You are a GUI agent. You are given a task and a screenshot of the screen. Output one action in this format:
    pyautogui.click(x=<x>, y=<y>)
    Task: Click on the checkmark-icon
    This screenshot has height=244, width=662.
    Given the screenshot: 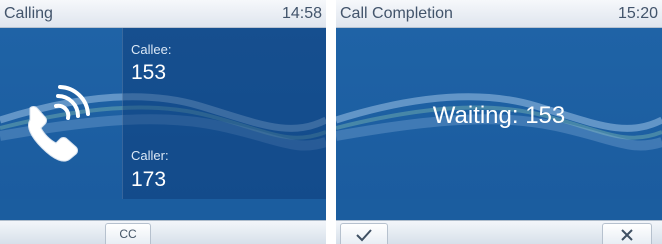 What is the action you would take?
    pyautogui.click(x=364, y=235)
    